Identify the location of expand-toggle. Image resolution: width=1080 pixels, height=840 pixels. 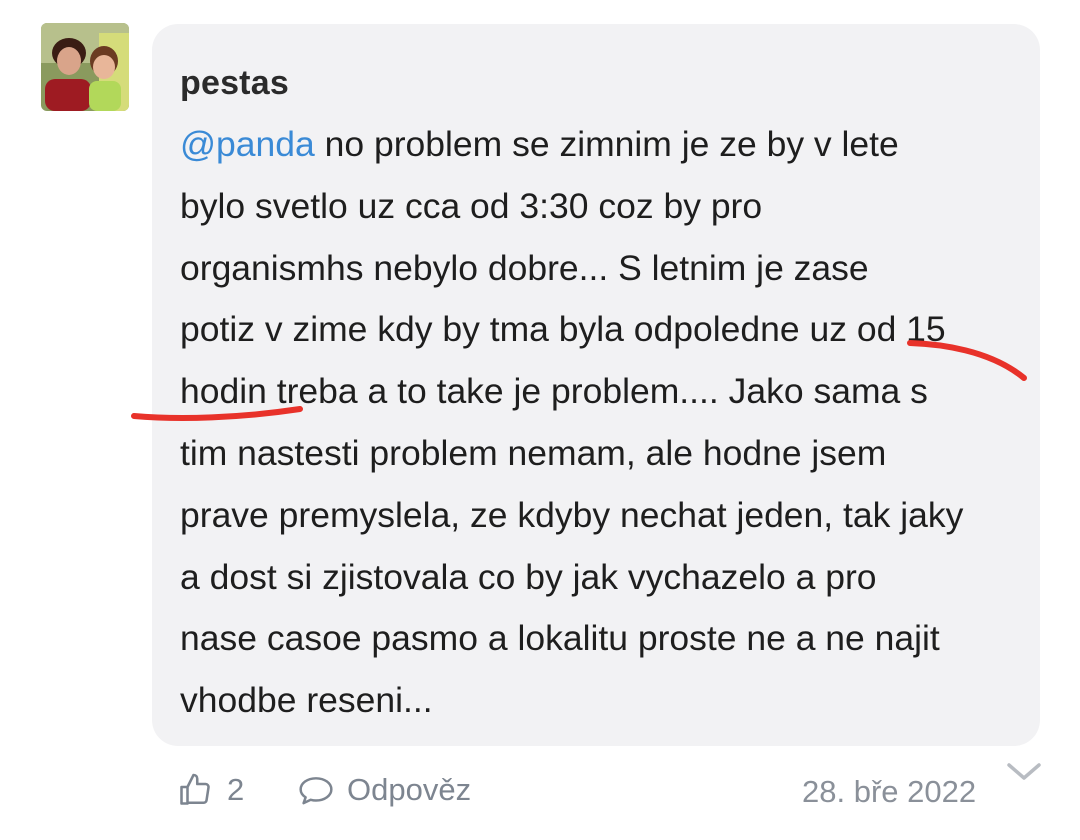
(1024, 774).